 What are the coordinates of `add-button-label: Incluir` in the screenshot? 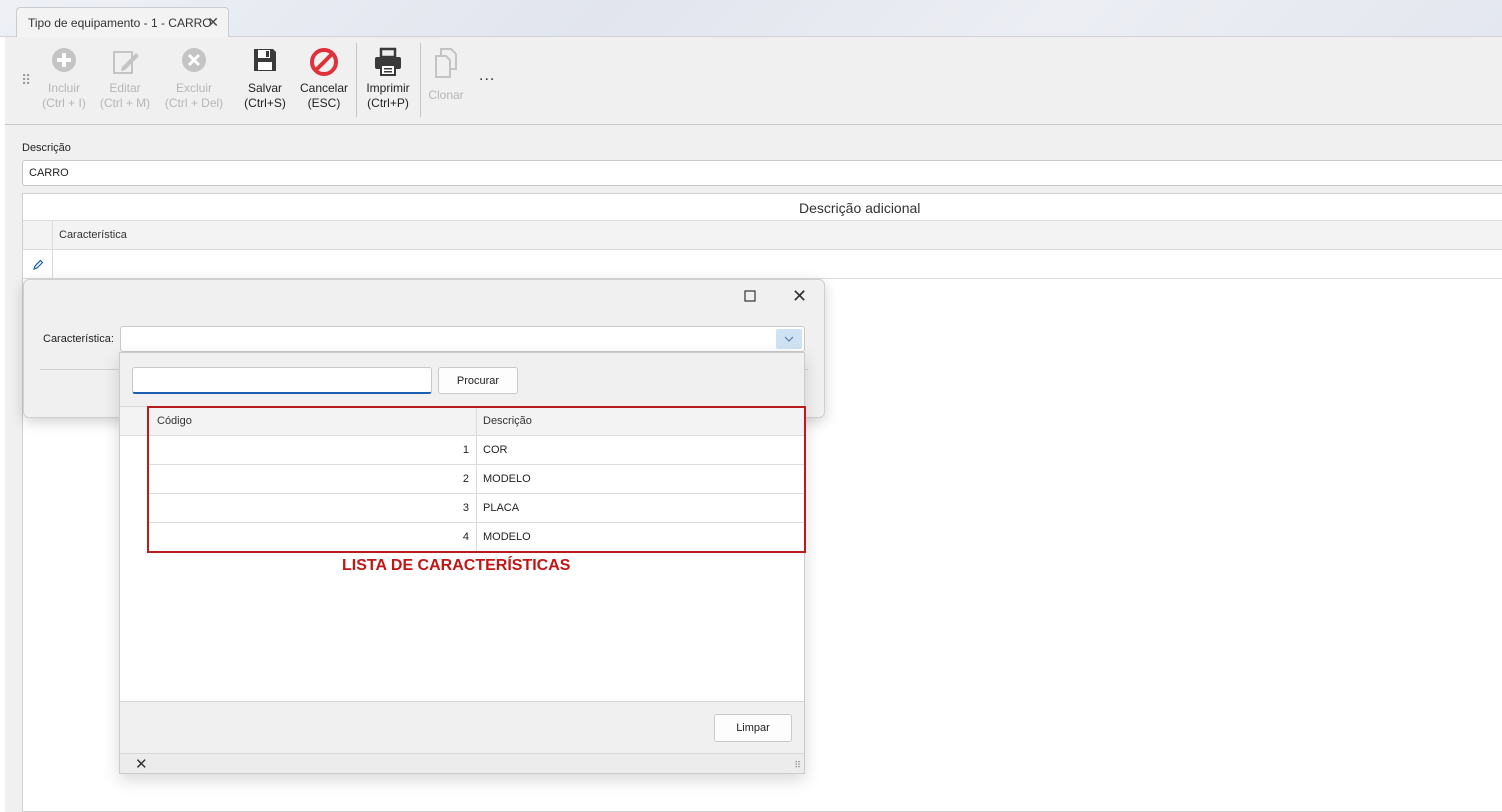 It's located at (63, 88).